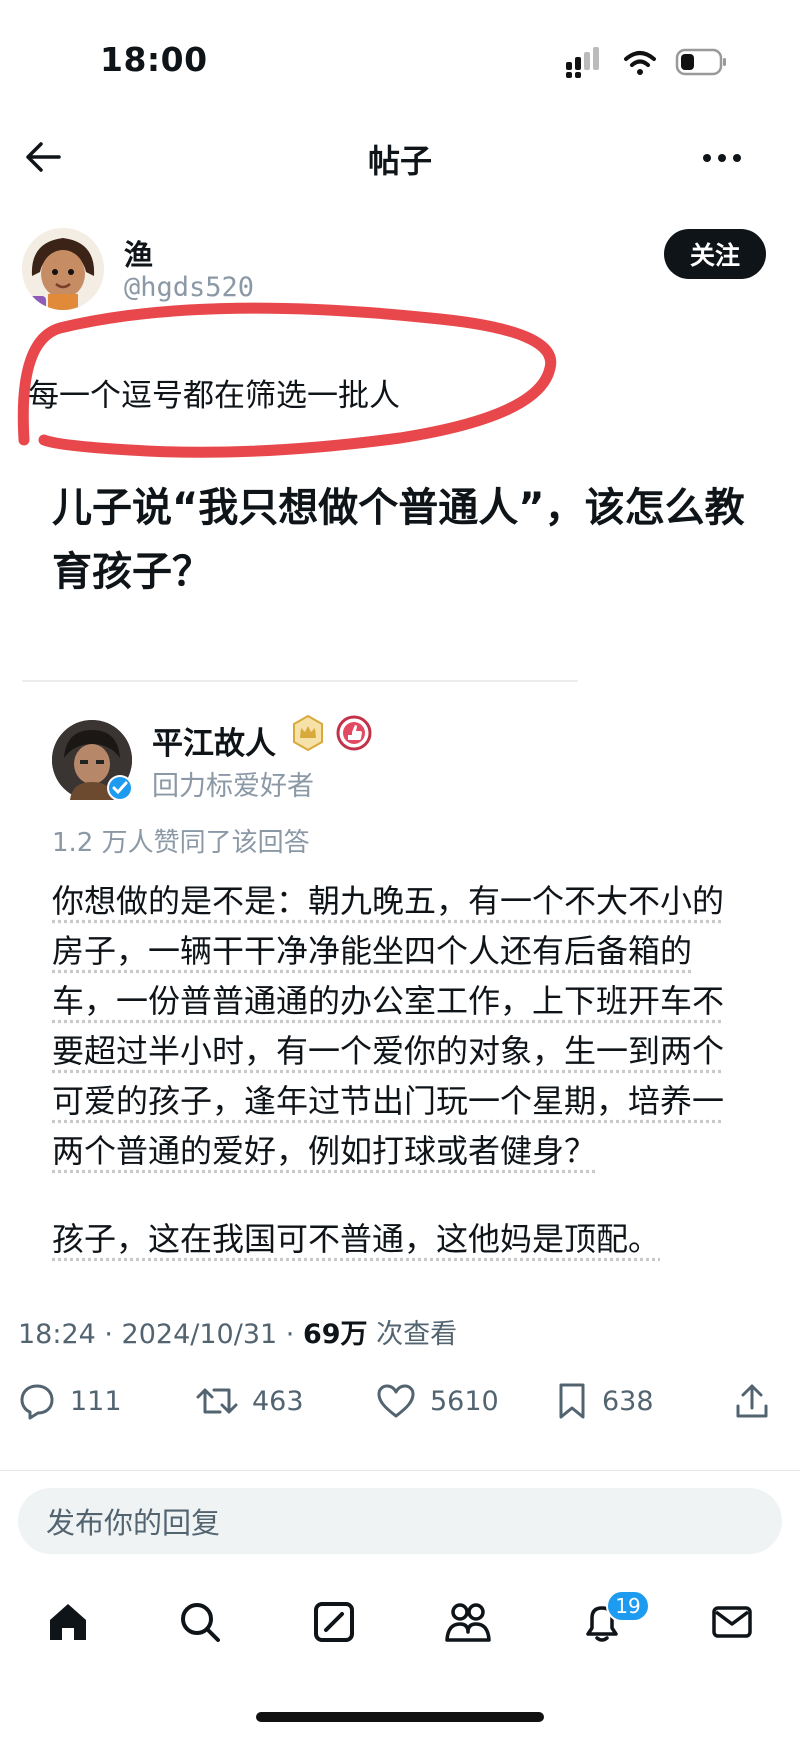  Describe the element at coordinates (412, 1334) in the screenshot. I see `view-count-suffix: 次查看` at that location.